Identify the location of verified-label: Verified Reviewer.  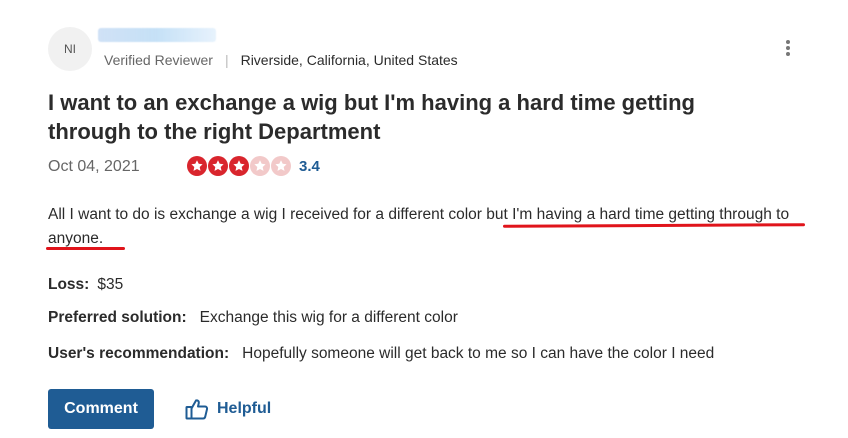
(158, 60).